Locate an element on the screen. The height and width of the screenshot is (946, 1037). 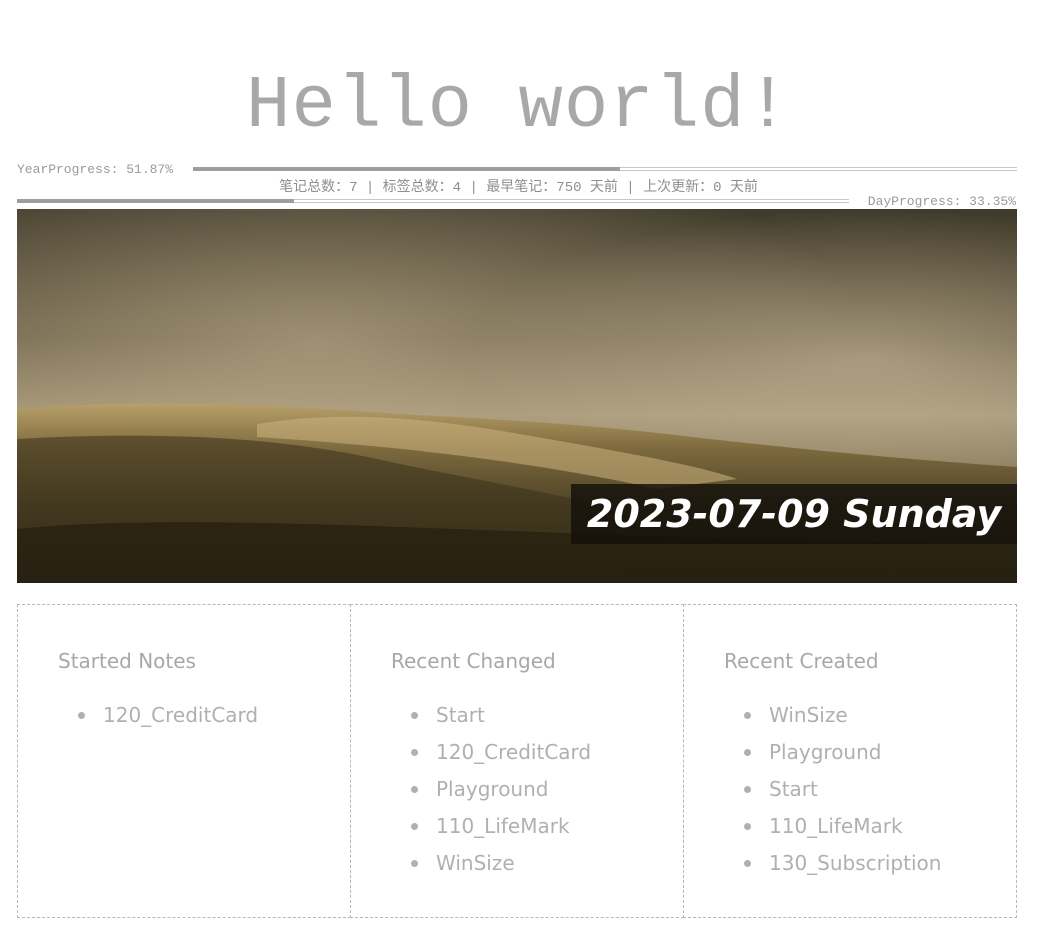
date-banner: 2023-07-09 Sunday is located at coordinates (794, 514).